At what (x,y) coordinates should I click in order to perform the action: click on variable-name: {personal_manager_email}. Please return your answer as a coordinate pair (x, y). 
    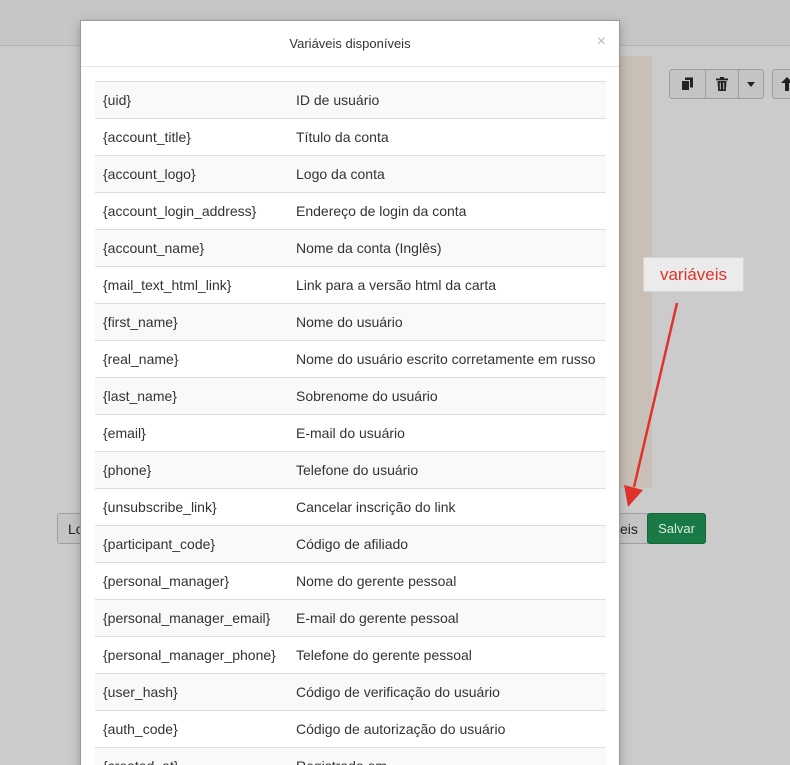
    Looking at the image, I should click on (191, 618).